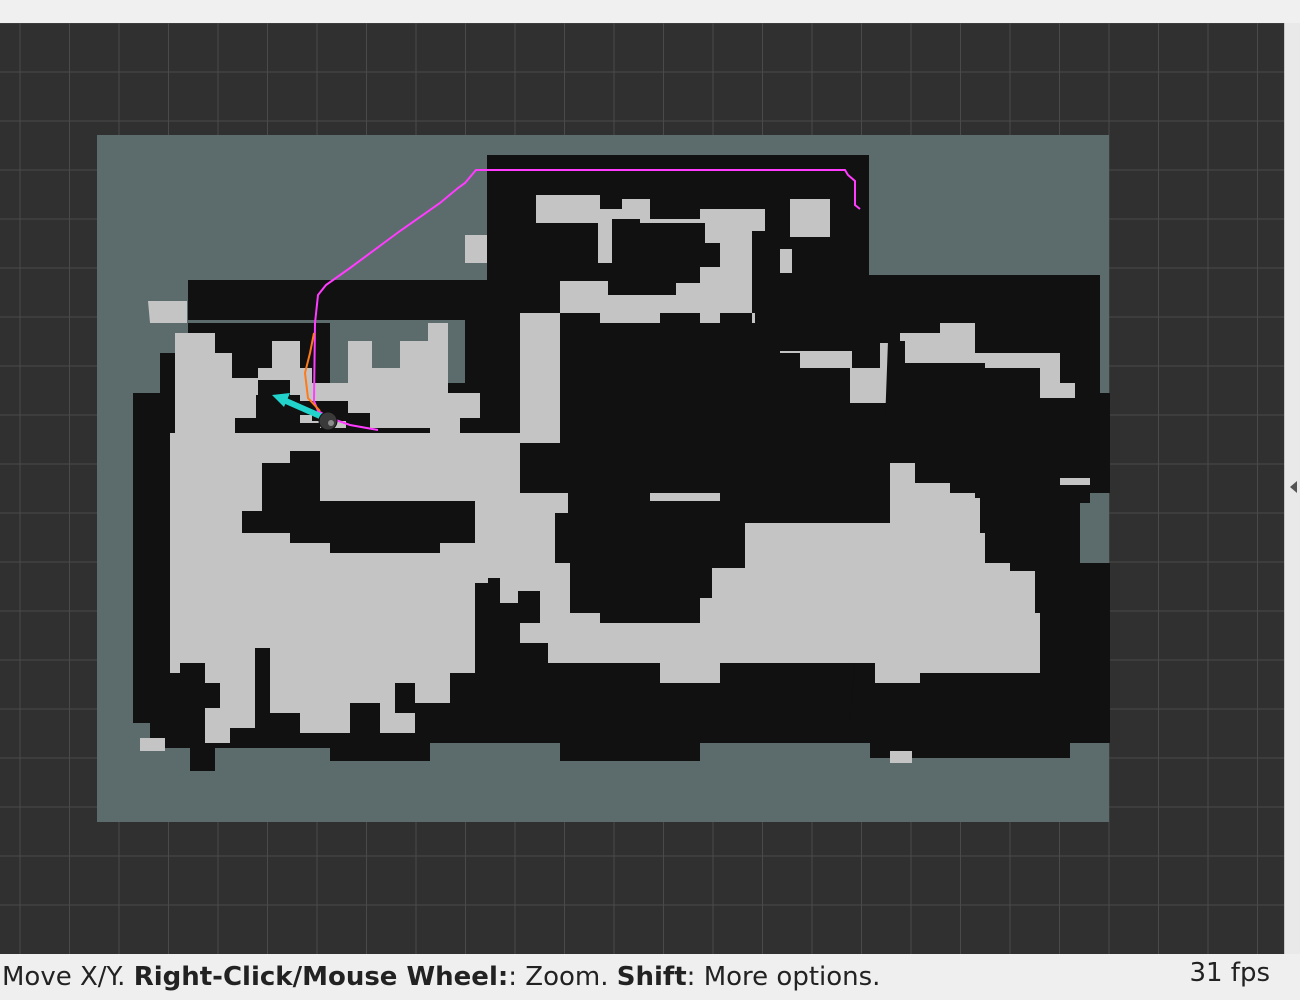 This screenshot has width=1300, height=1000. What do you see at coordinates (64, 977) in the screenshot?
I see `status-move-hint: Move X/Y.` at bounding box center [64, 977].